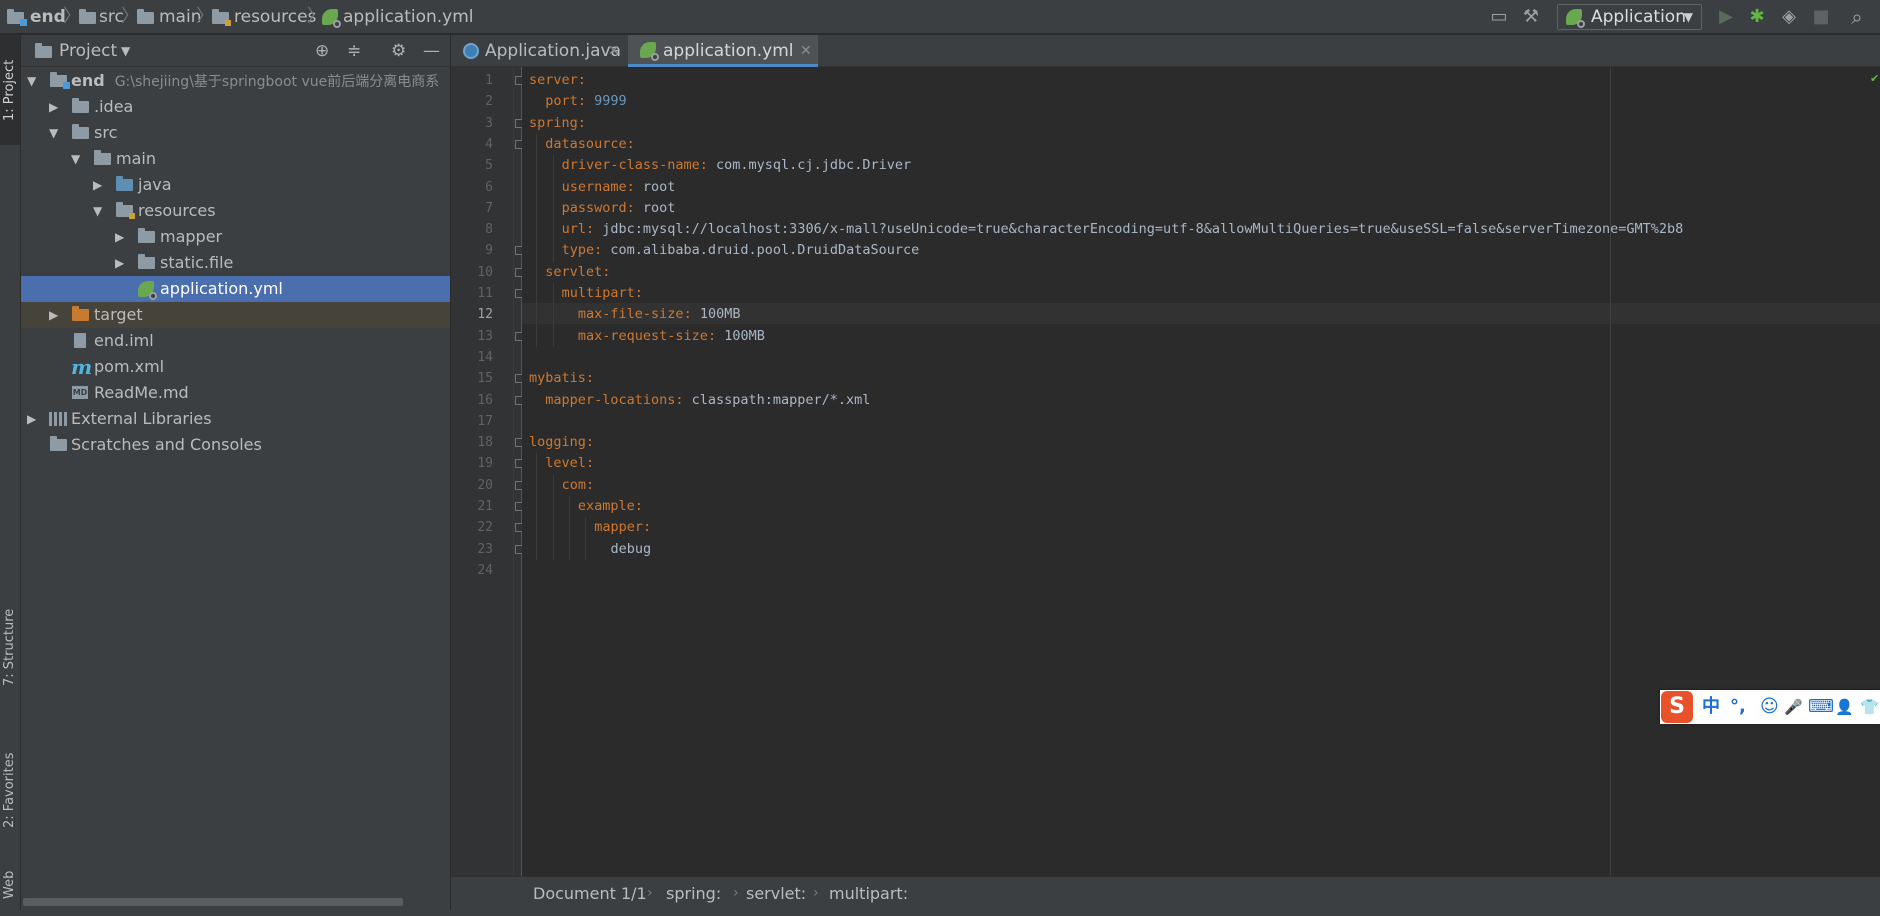 This screenshot has width=1880, height=916. Describe the element at coordinates (408, 17) in the screenshot. I see `breadcrumb-item-file: application.yml` at that location.